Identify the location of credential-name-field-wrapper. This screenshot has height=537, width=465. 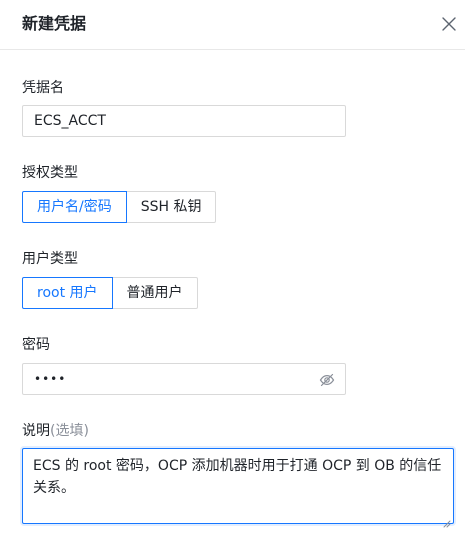
(184, 121).